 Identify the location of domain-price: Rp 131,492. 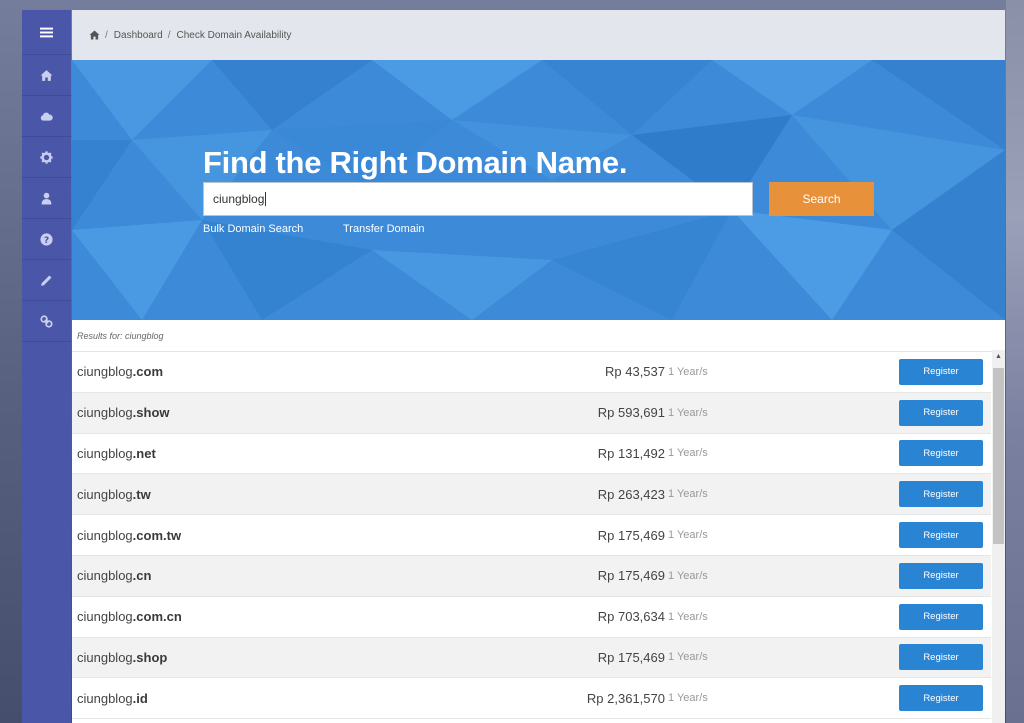
(631, 453).